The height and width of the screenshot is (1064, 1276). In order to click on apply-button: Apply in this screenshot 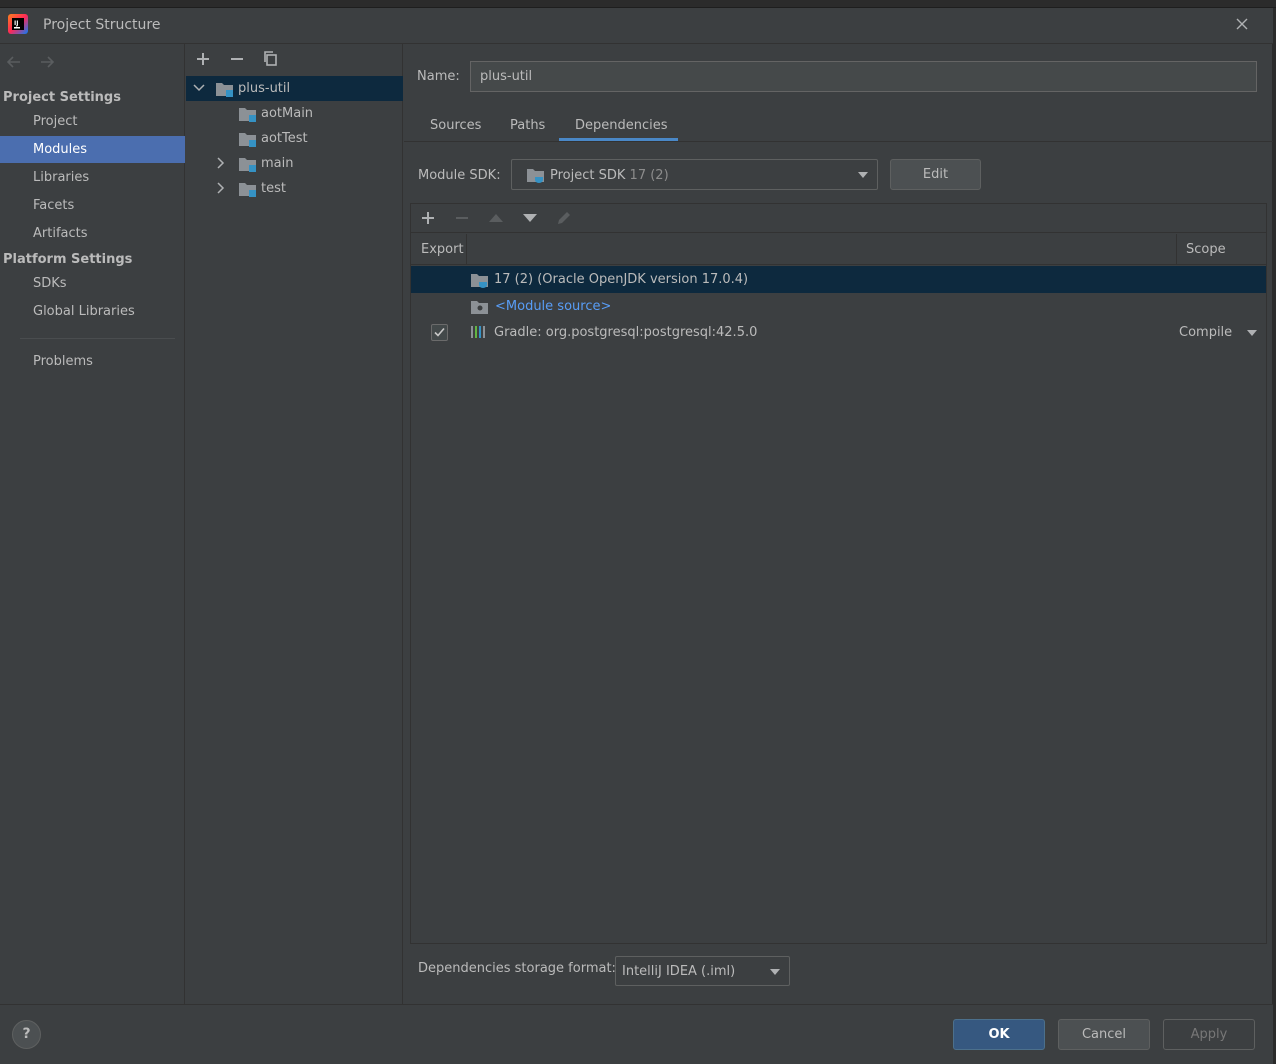, I will do `click(1209, 1034)`.